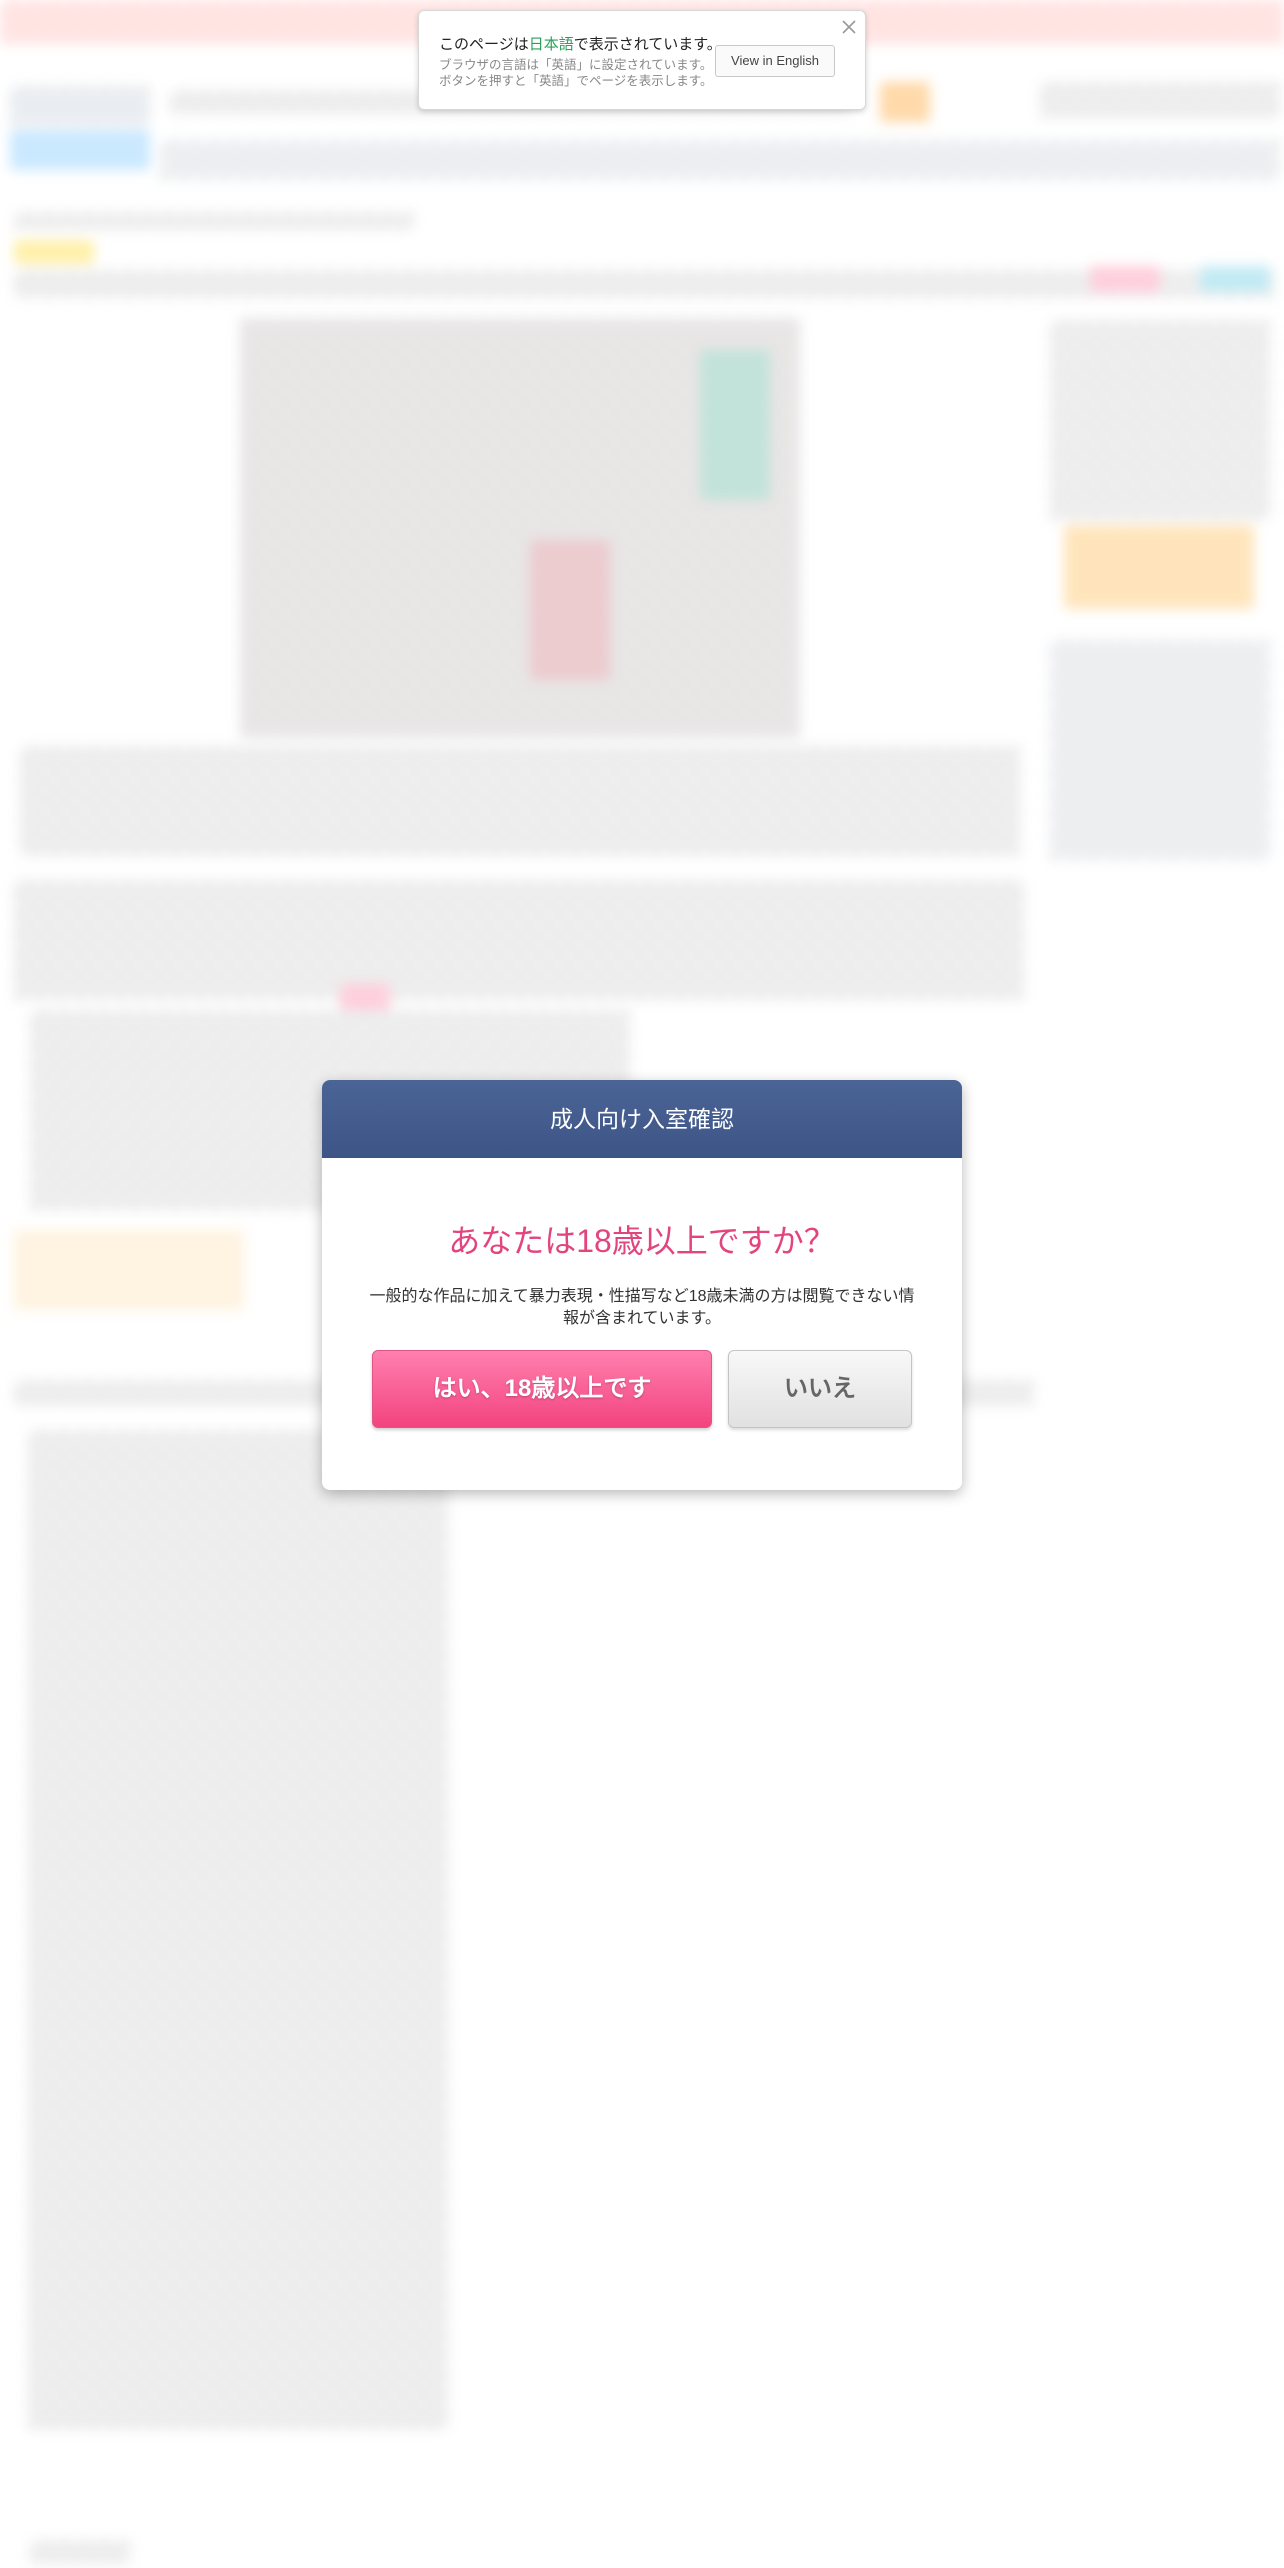 This screenshot has height=2568, width=1284. I want to click on language-name: 日本語, so click(551, 44).